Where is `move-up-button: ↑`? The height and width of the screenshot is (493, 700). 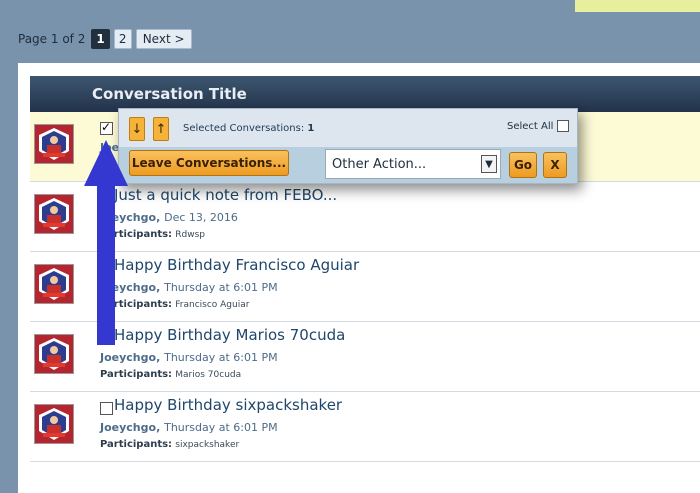
move-up-button: ↑ is located at coordinates (161, 129).